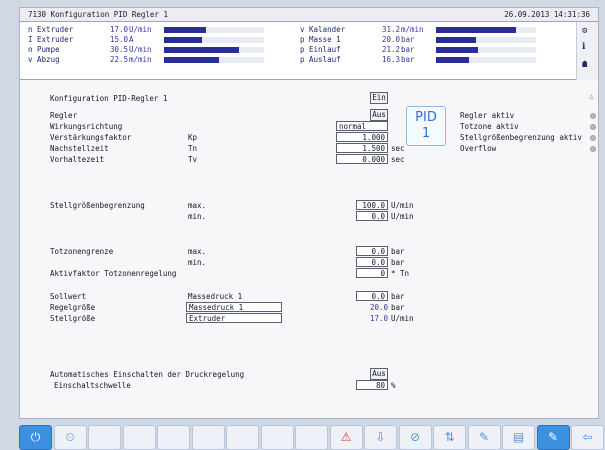 This screenshot has width=605, height=450. I want to click on gauge-row: n Extruder 17.0 U/min, so click(158, 30).